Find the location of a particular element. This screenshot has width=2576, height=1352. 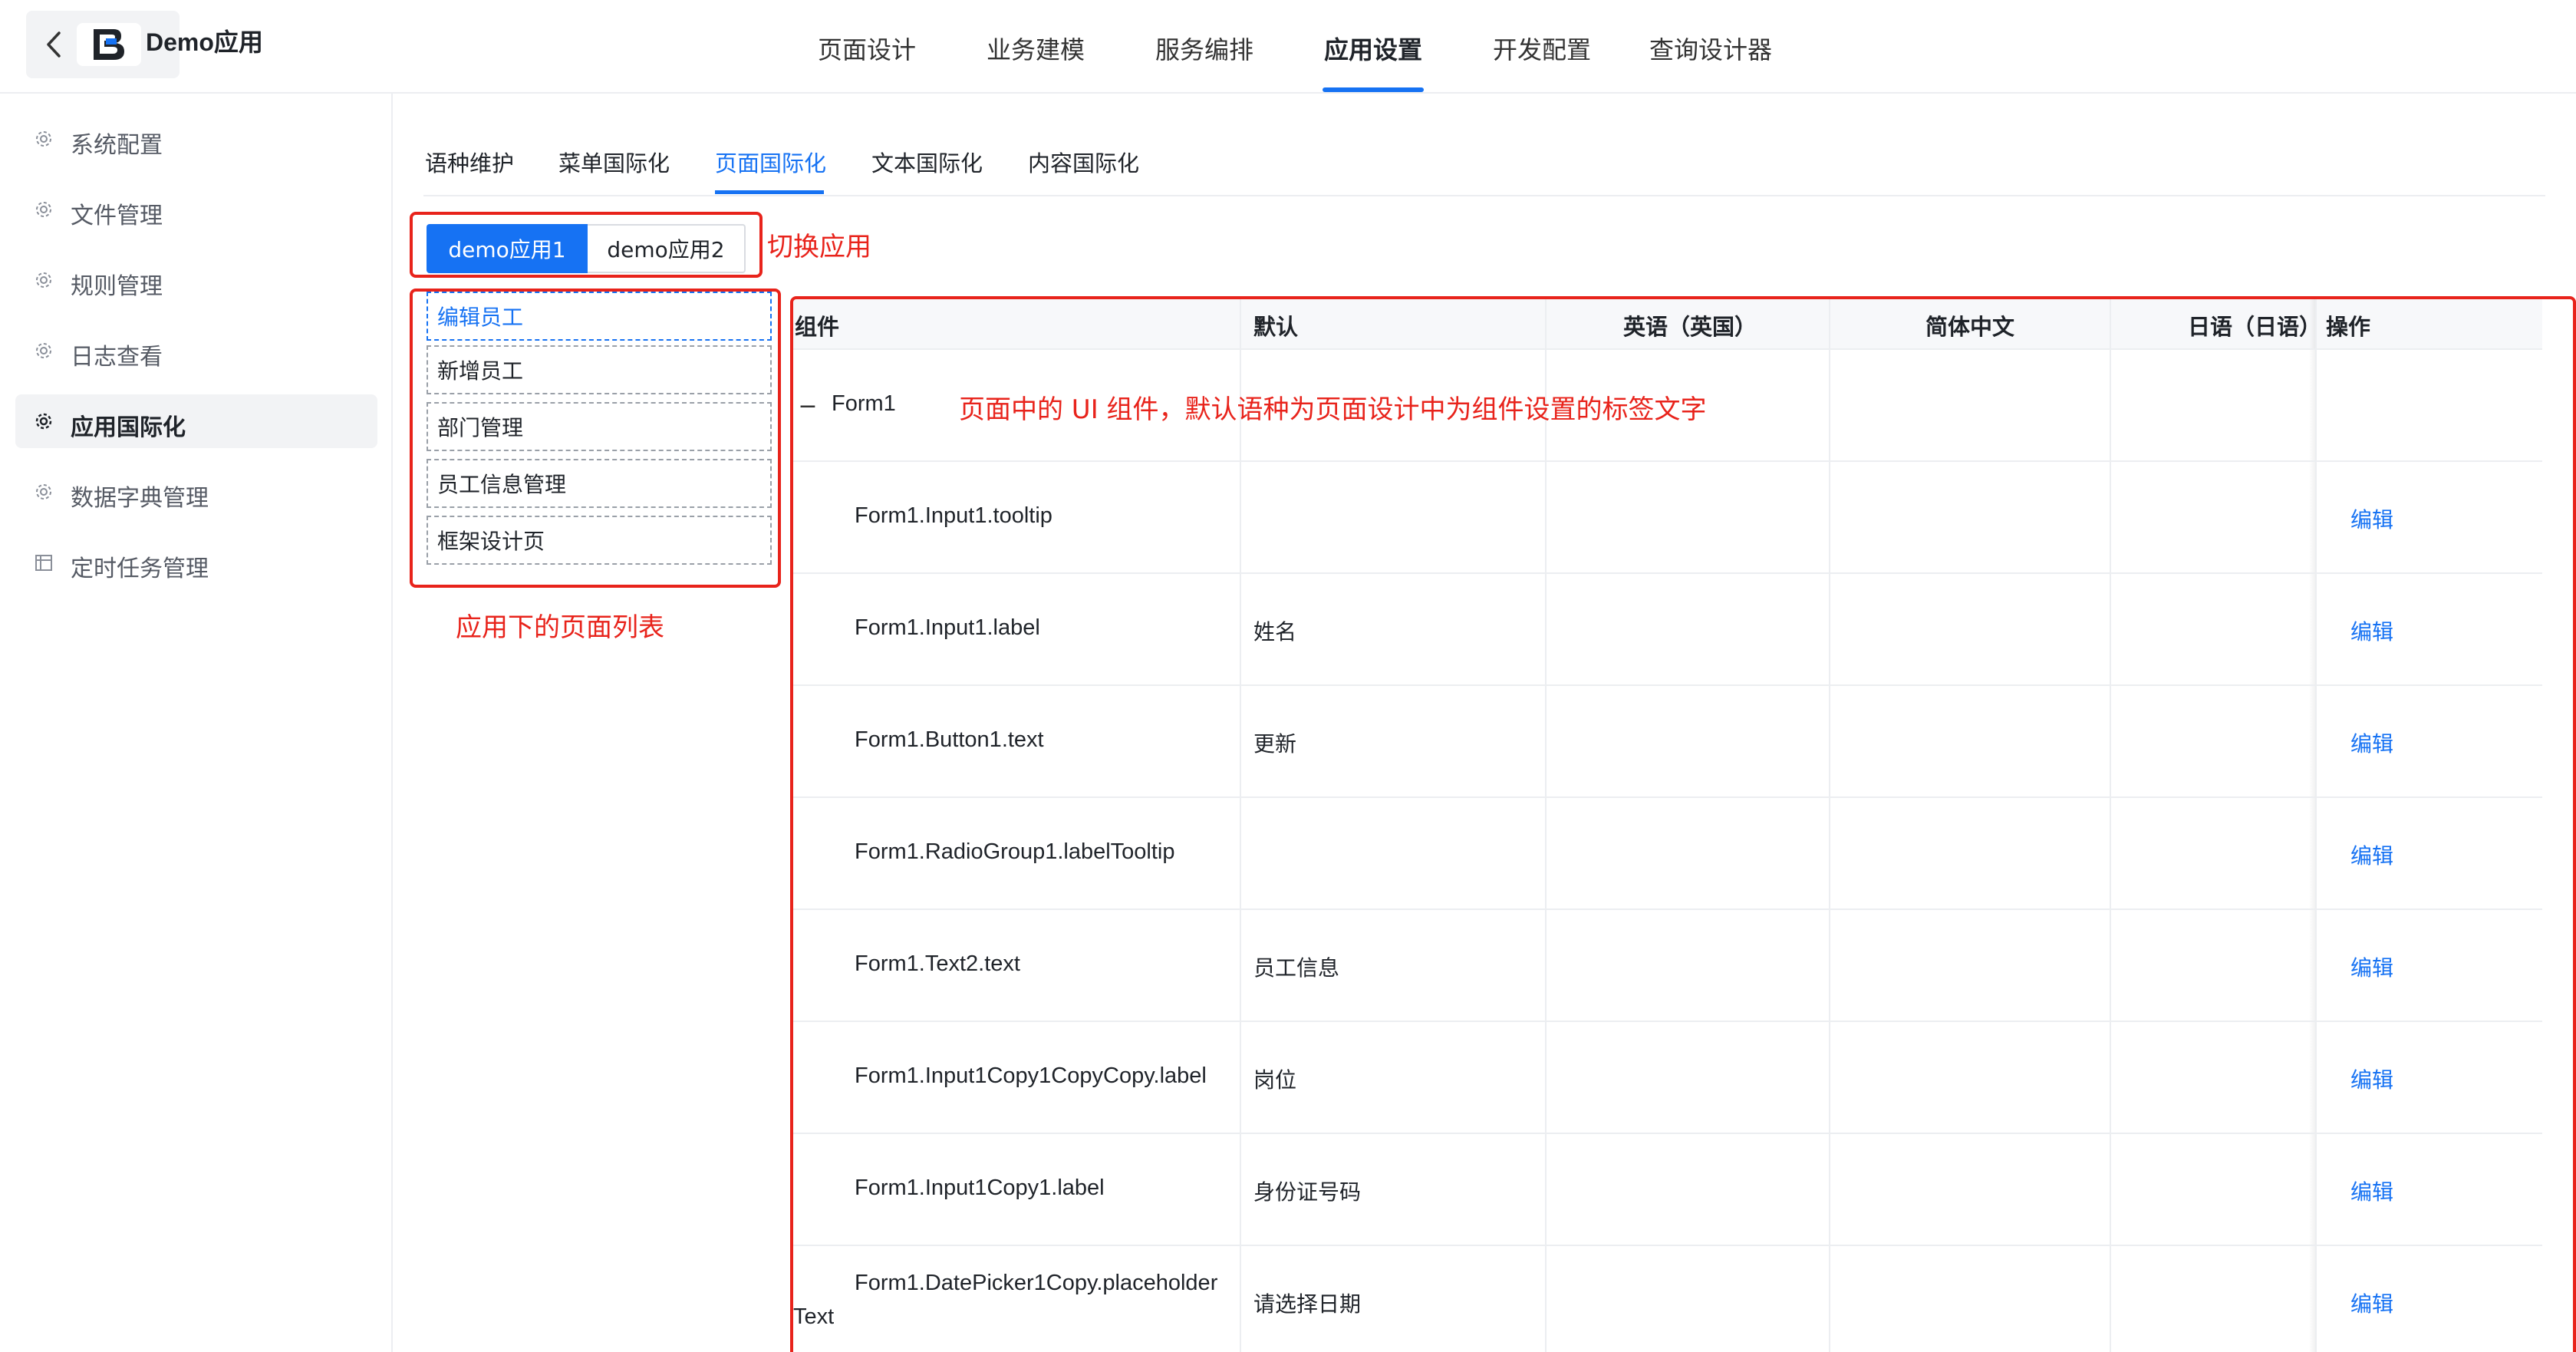

subtab-language-maintenance: 语种维护 is located at coordinates (469, 162).